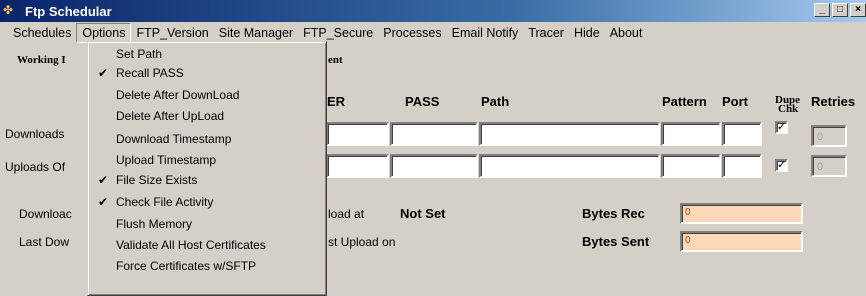  Describe the element at coordinates (207, 180) in the screenshot. I see `menu-item-file-size-exists: ✔ File Size Exists` at that location.